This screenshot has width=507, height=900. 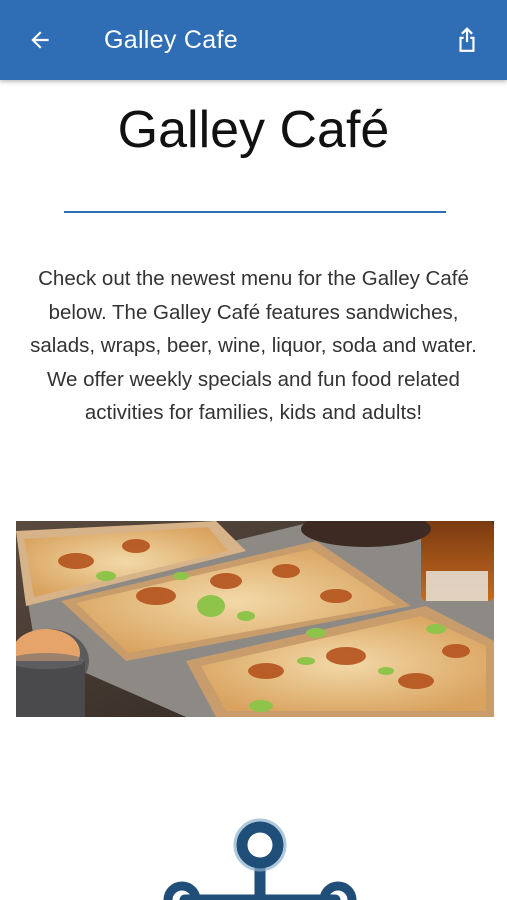 What do you see at coordinates (253, 130) in the screenshot?
I see `page-title: Galley Café` at bounding box center [253, 130].